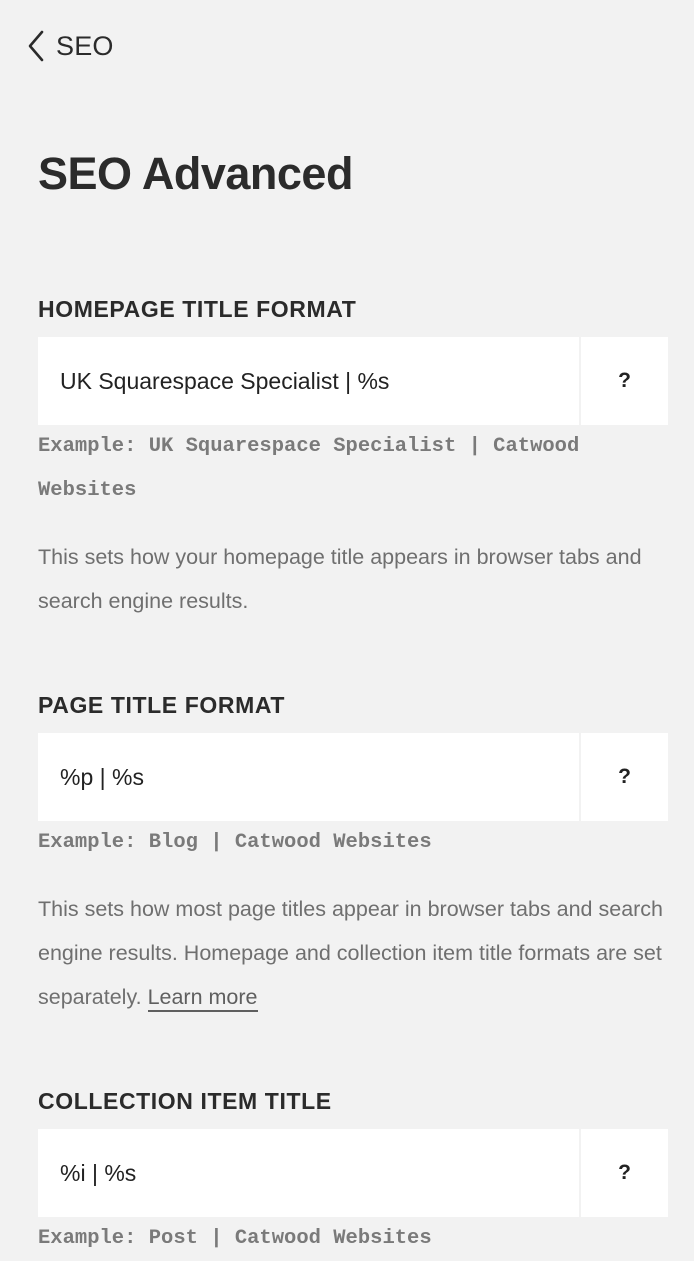 Image resolution: width=694 pixels, height=1261 pixels. I want to click on example-text: Example: Blog | Catwood Websites, so click(235, 842).